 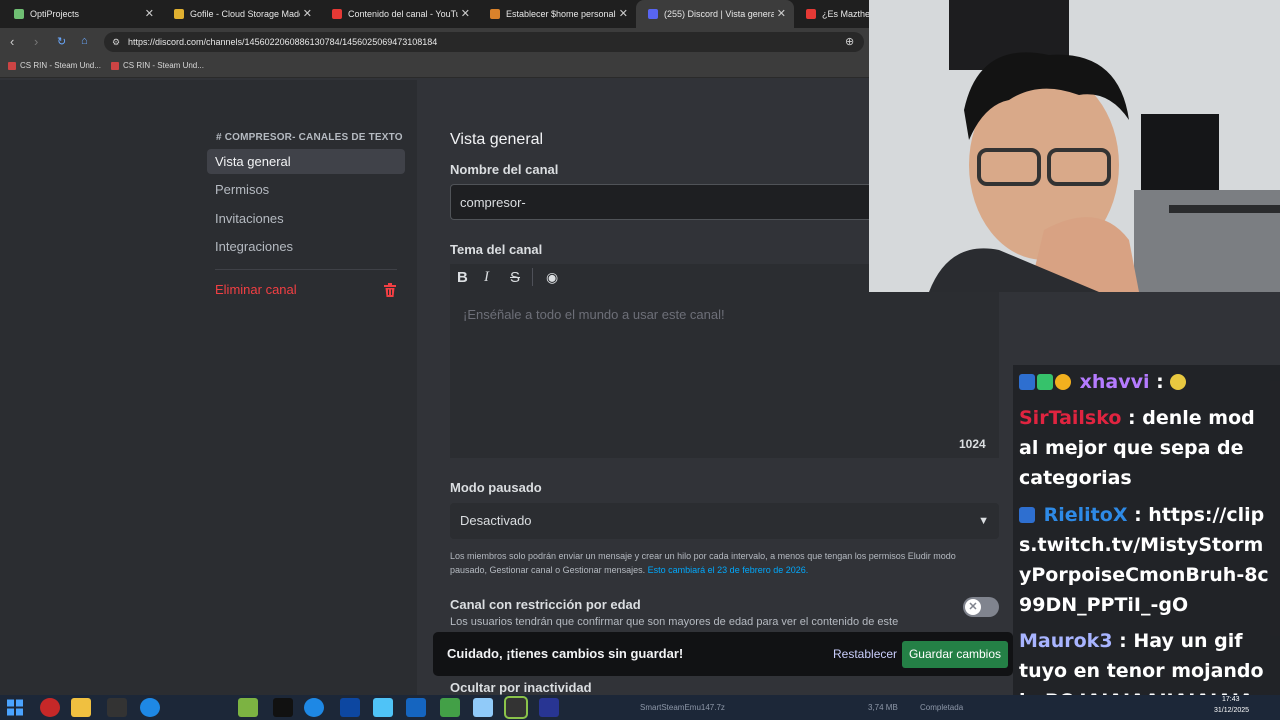 I want to click on save-changes-button: Guardar cambios, so click(x=955, y=654).